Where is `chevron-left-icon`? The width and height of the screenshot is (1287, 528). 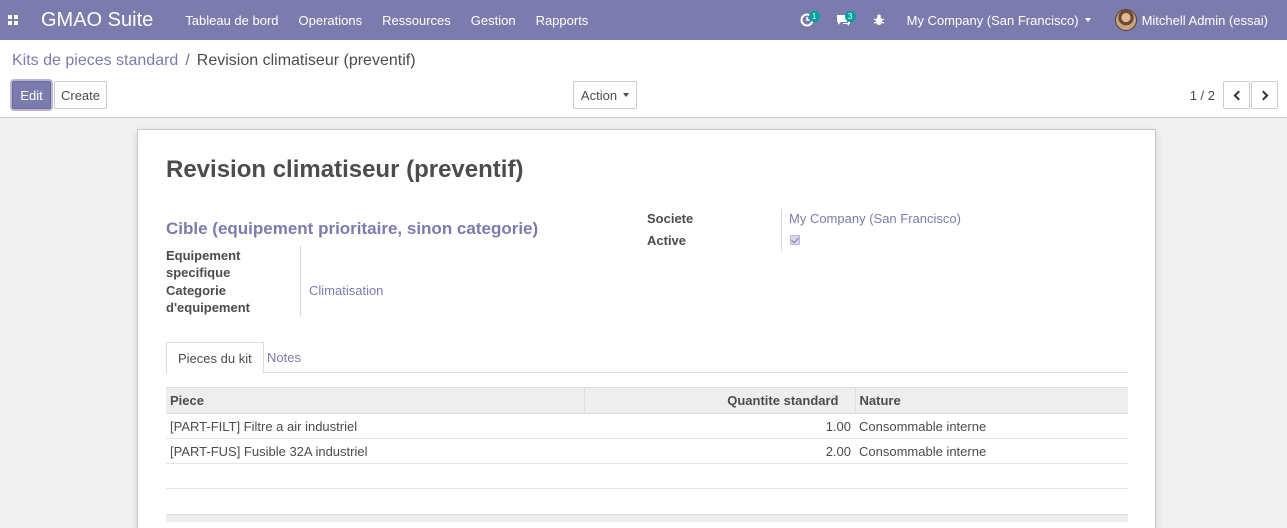
chevron-left-icon is located at coordinates (1238, 95).